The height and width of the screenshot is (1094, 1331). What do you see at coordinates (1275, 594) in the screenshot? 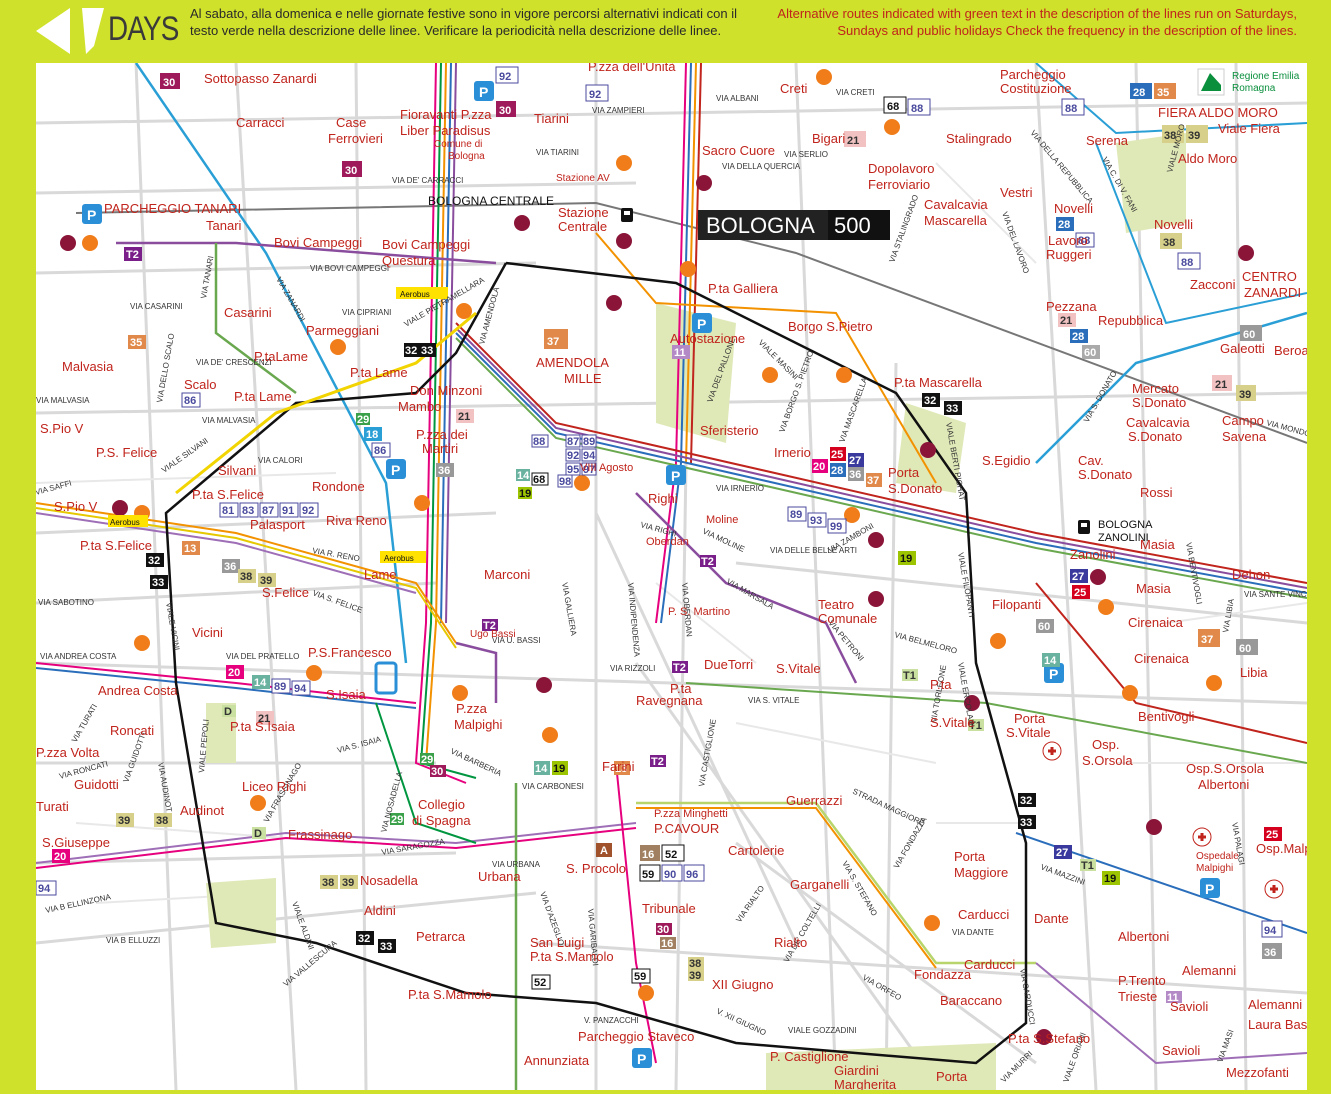
I see `street-label: VIA SANTE VINCENZI` at bounding box center [1275, 594].